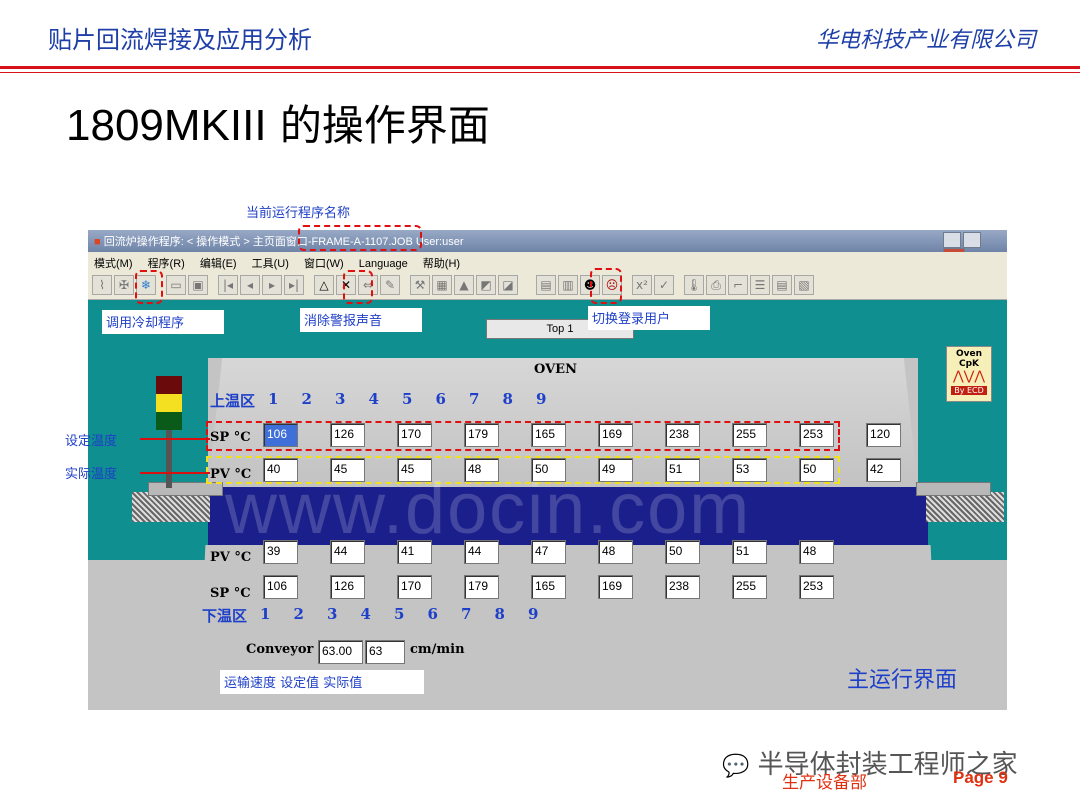  What do you see at coordinates (373, 399) in the screenshot?
I see `upper-zone-number-4: 4` at bounding box center [373, 399].